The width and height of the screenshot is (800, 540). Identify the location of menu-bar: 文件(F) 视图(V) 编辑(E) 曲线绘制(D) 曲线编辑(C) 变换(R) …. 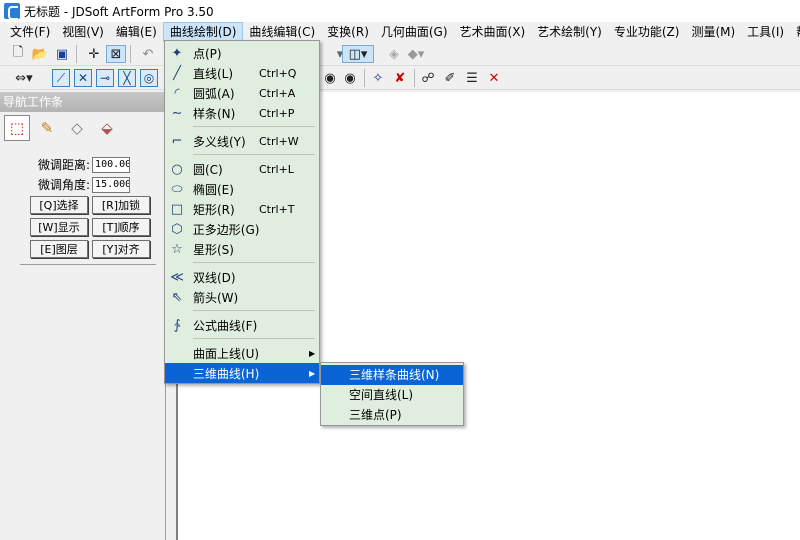
(400, 32).